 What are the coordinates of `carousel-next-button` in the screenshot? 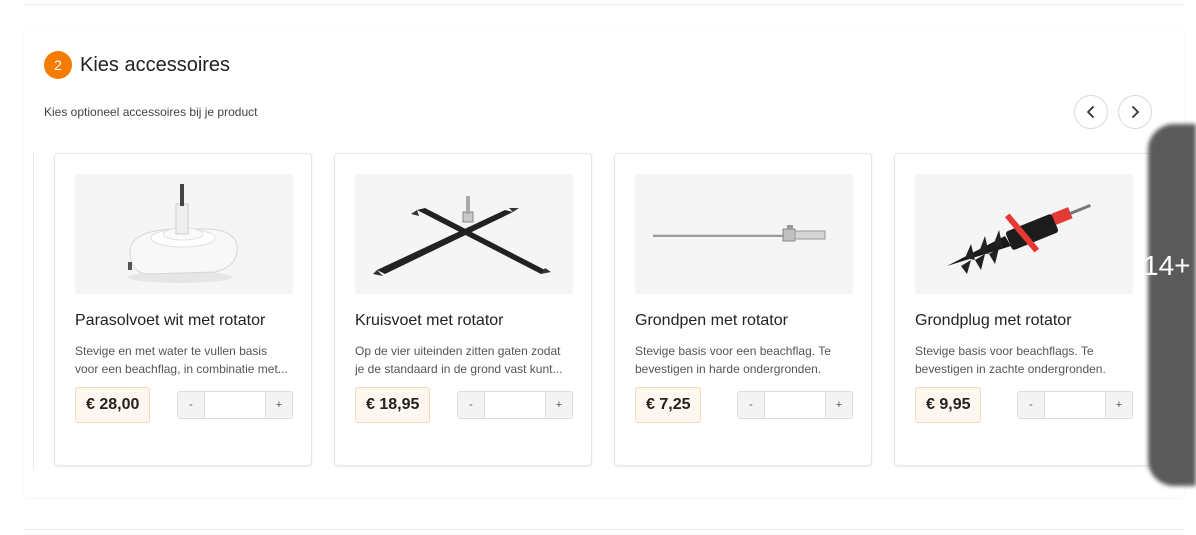 It's located at (1135, 112).